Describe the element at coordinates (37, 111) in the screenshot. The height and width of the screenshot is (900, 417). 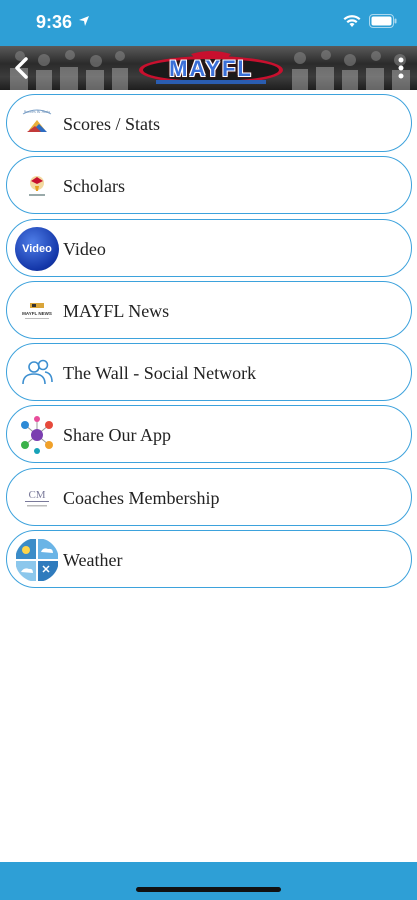
I see `svg-text: Scores & Stats` at that location.